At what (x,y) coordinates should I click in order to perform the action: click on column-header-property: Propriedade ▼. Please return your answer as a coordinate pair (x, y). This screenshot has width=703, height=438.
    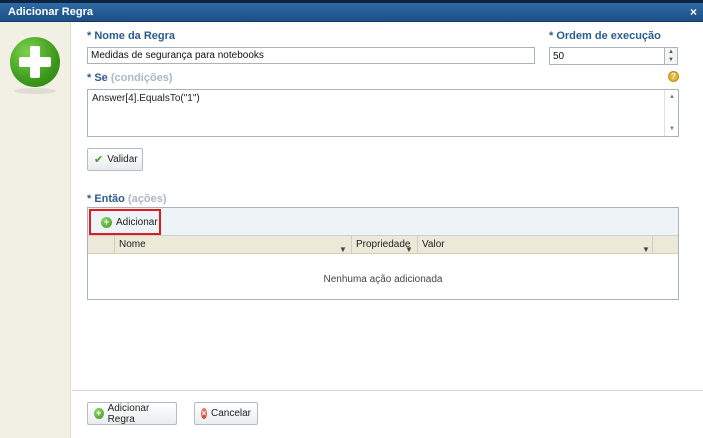
    Looking at the image, I should click on (385, 245).